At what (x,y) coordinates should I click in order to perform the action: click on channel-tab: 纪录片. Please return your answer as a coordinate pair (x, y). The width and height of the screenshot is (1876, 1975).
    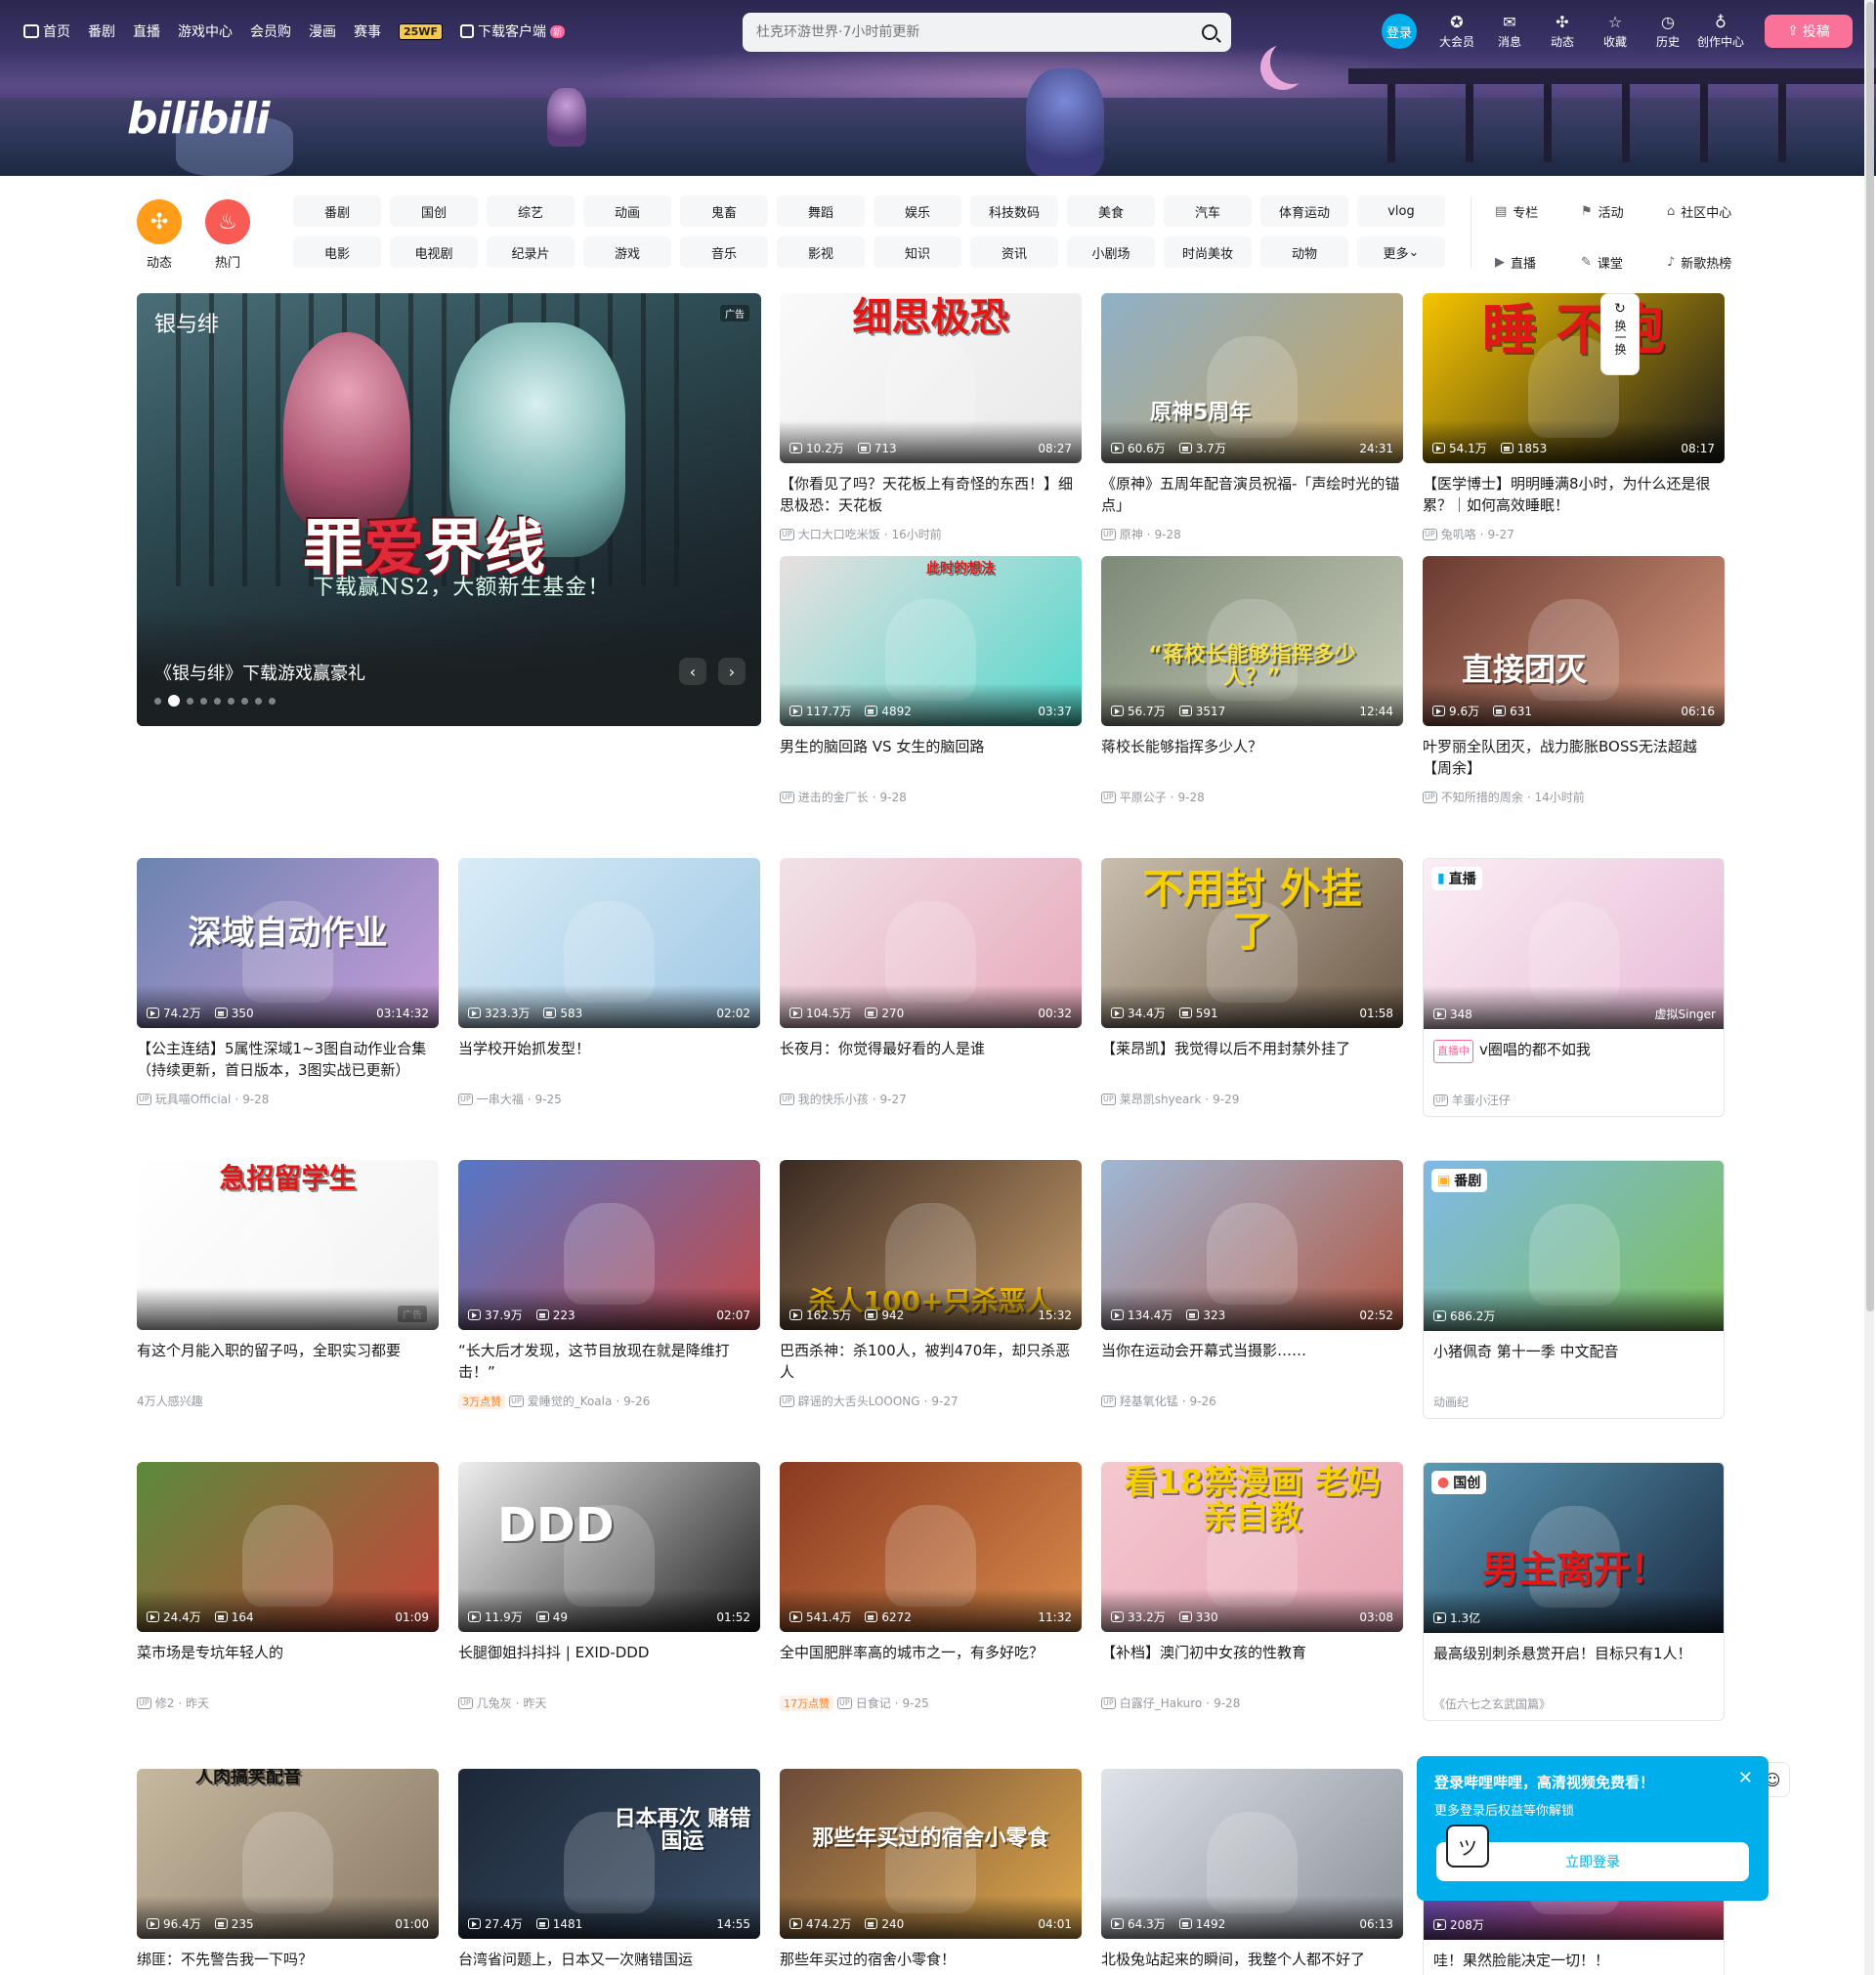
    Looking at the image, I should click on (531, 252).